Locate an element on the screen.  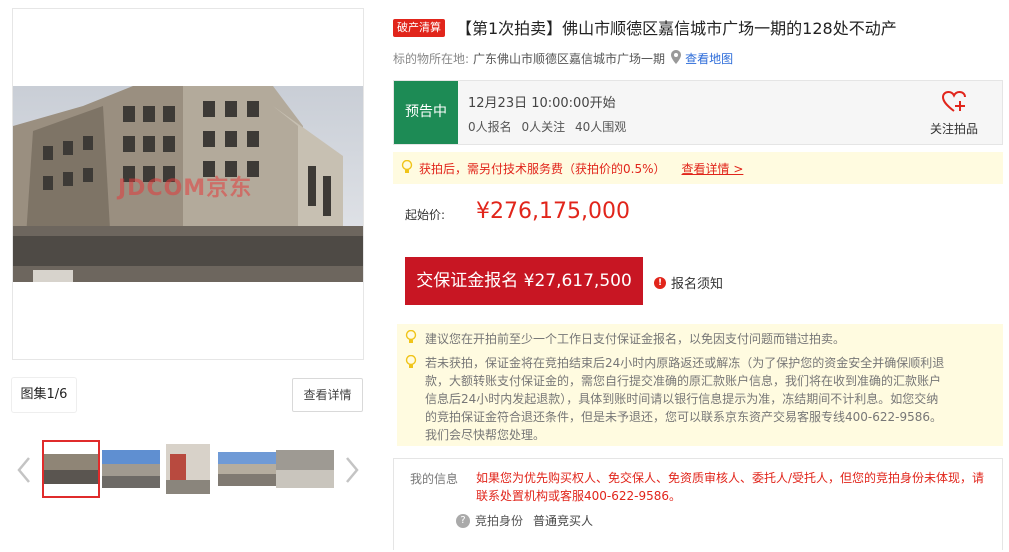
alert-icon: ! is located at coordinates (660, 282).